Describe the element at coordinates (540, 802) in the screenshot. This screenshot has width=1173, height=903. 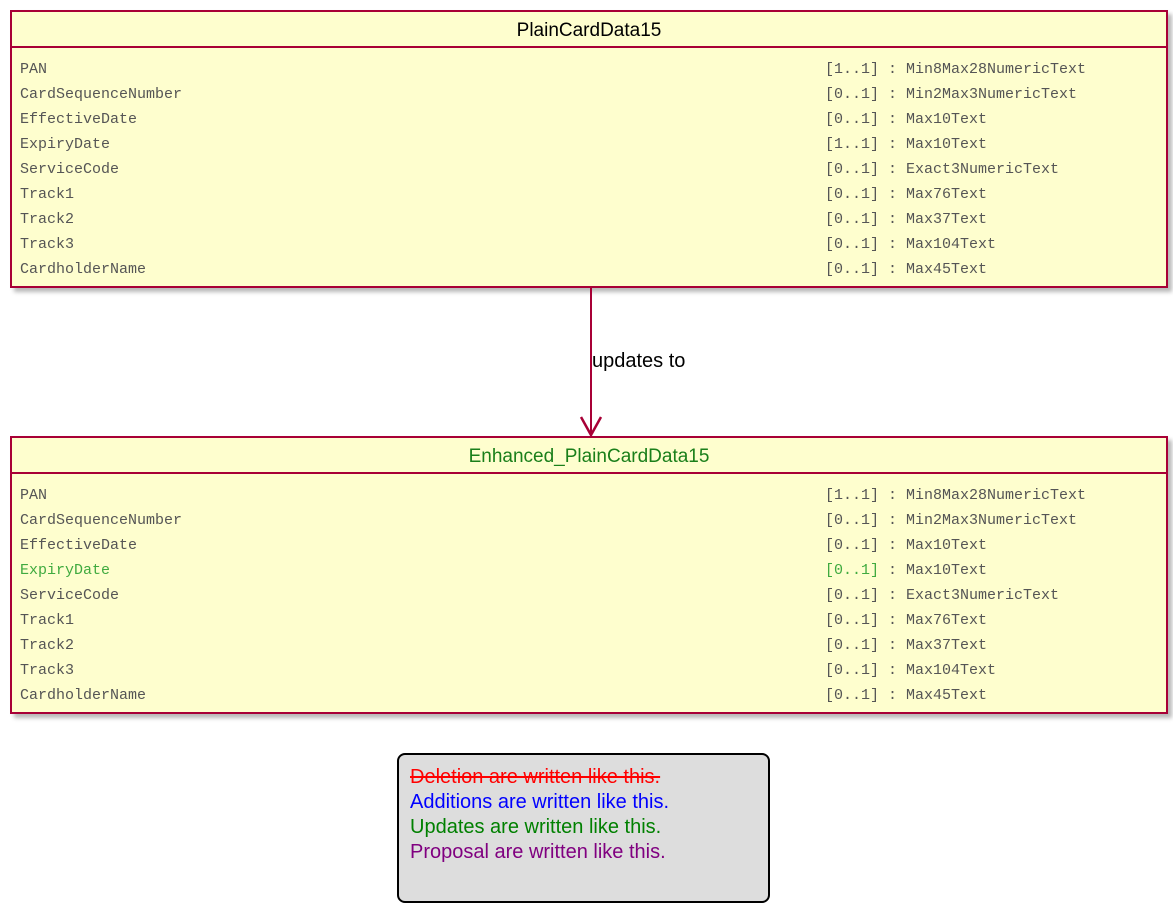
I see `legend-addition: Additions are written like this.` at that location.